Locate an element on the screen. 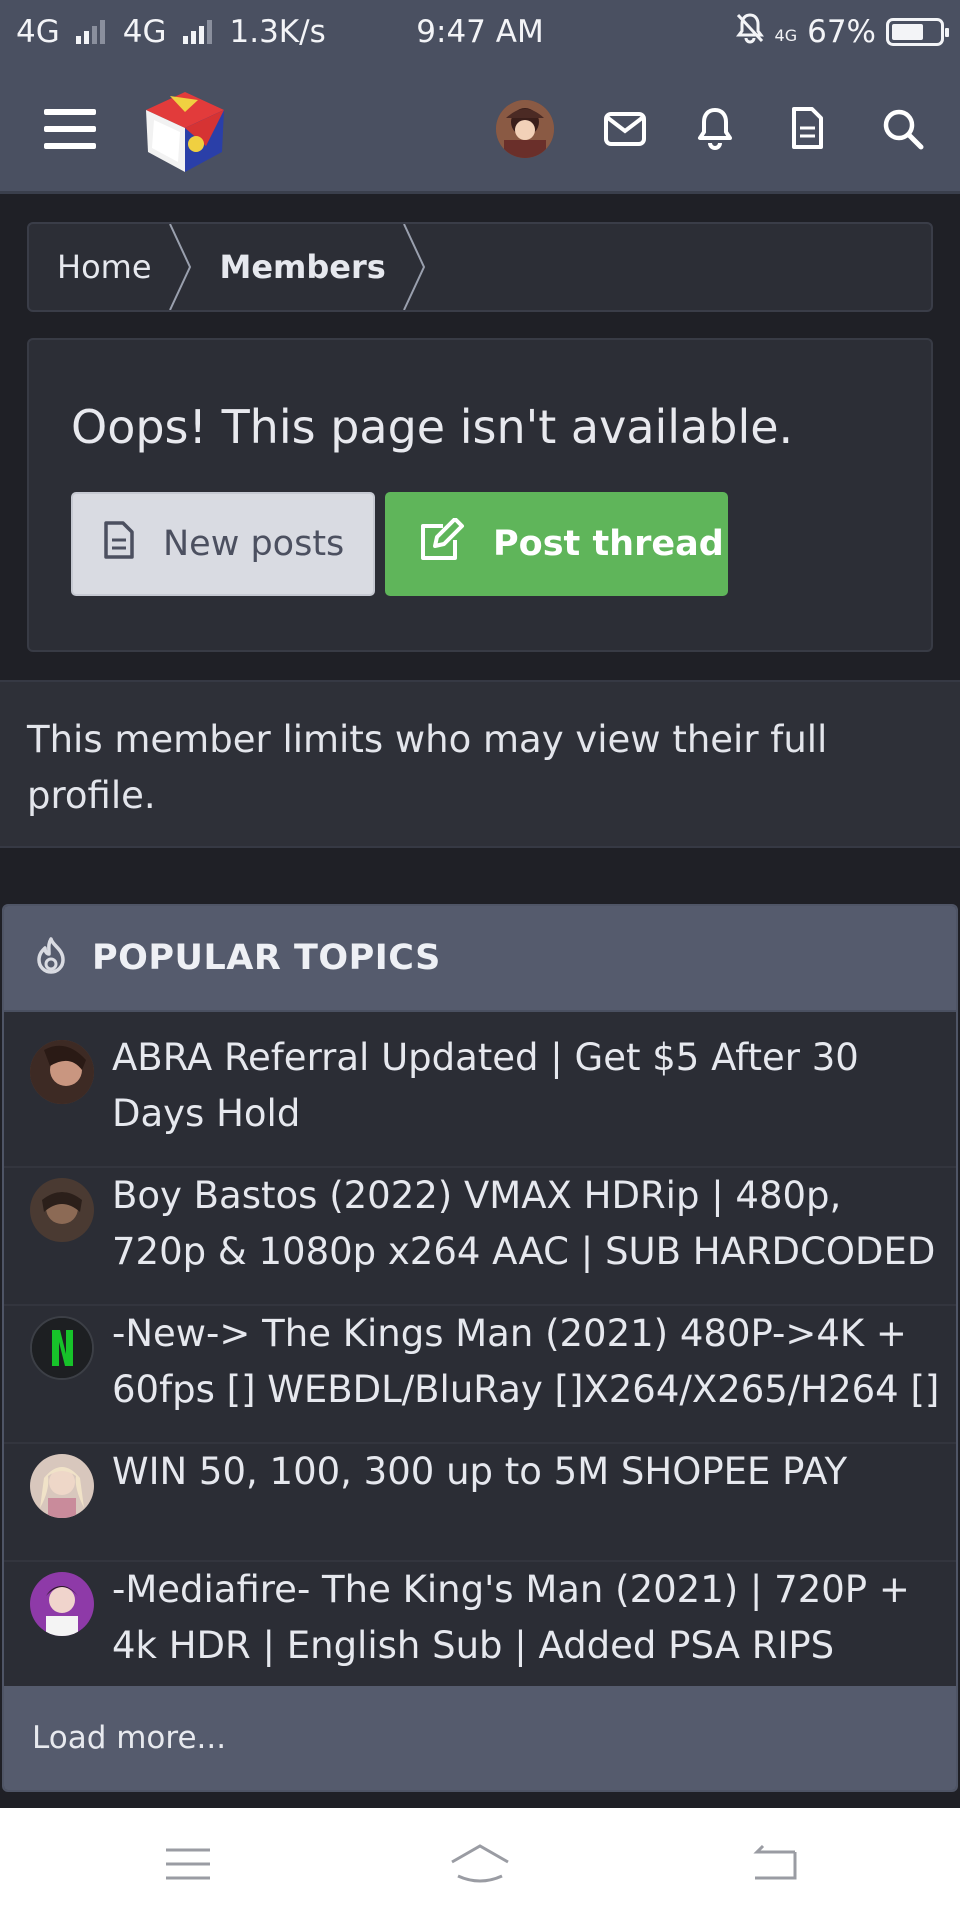 The image size is (960, 1920). post-thread-button: Post thread is located at coordinates (556, 544).